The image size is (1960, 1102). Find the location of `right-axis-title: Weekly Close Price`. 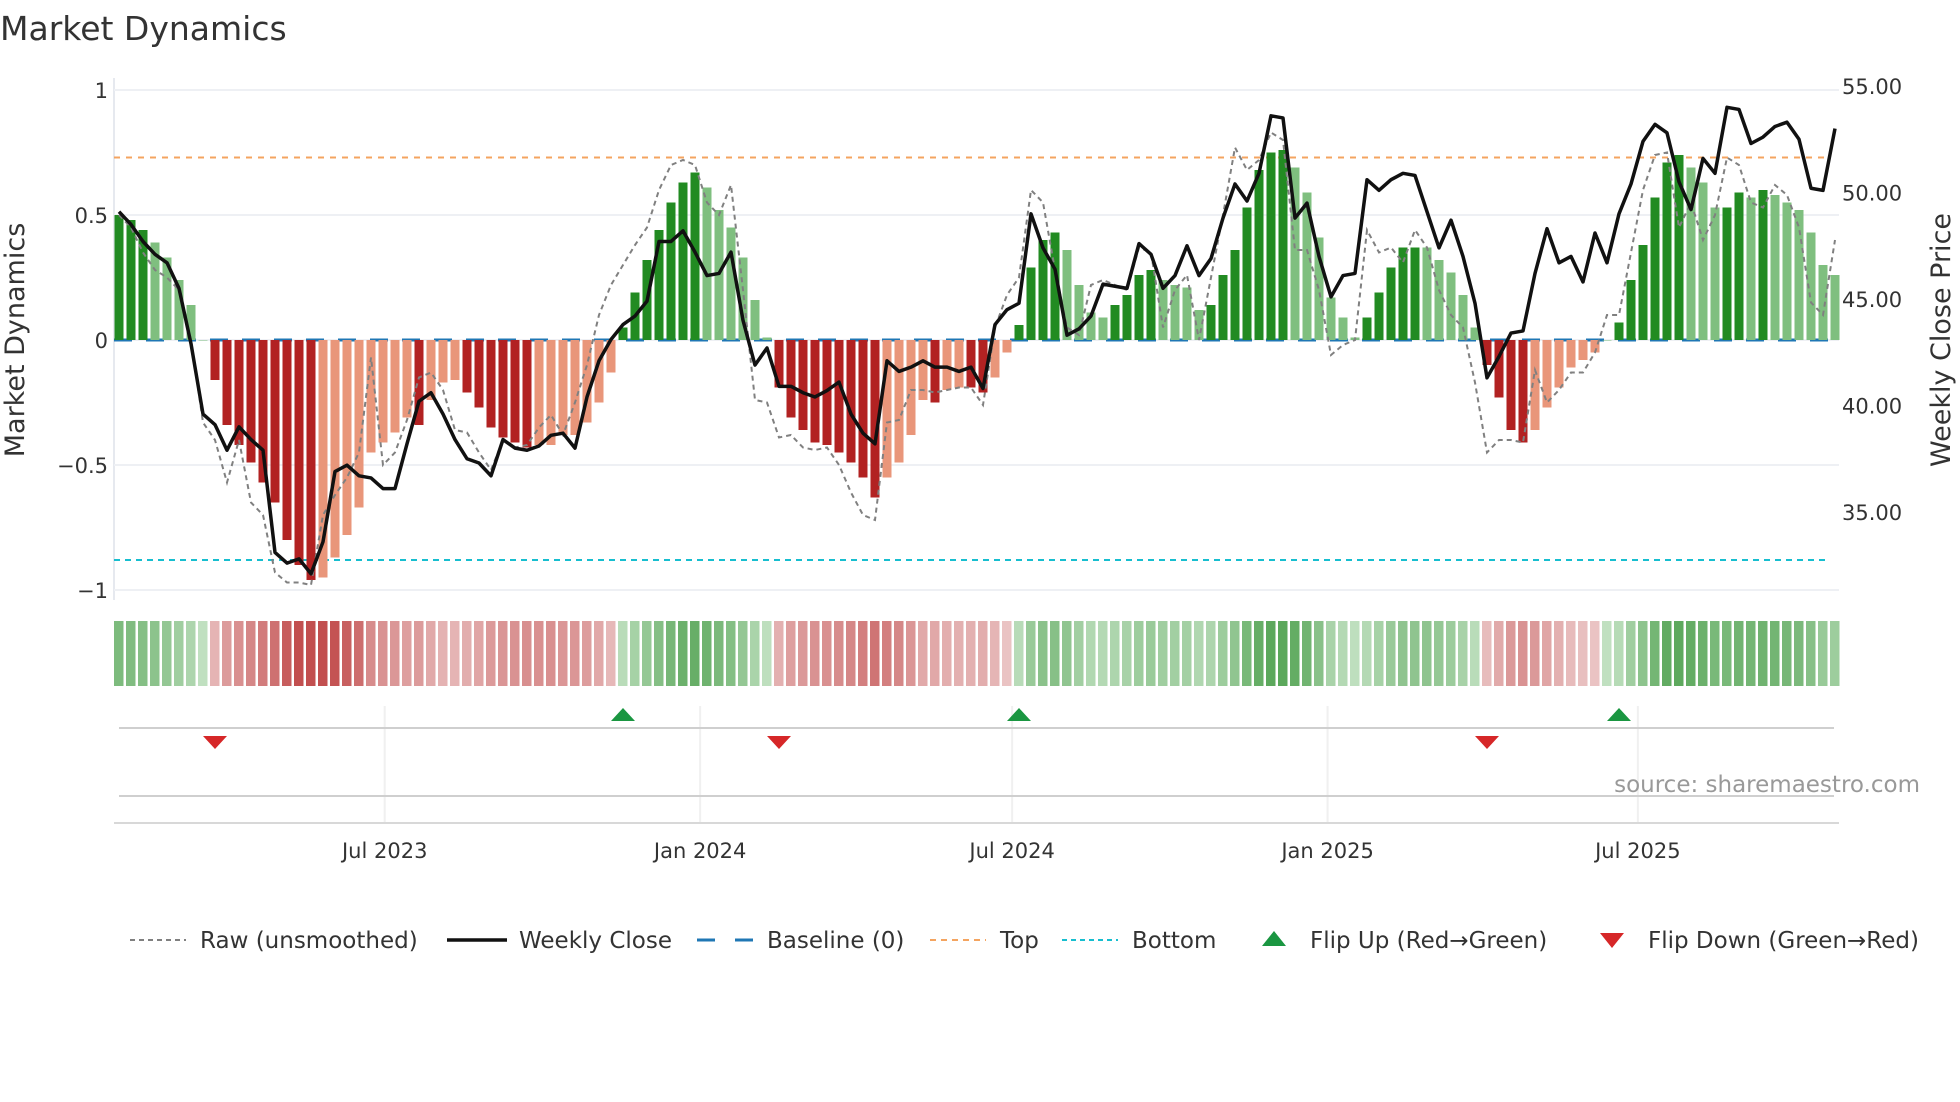

right-axis-title: Weekly Close Price is located at coordinates (1941, 340).